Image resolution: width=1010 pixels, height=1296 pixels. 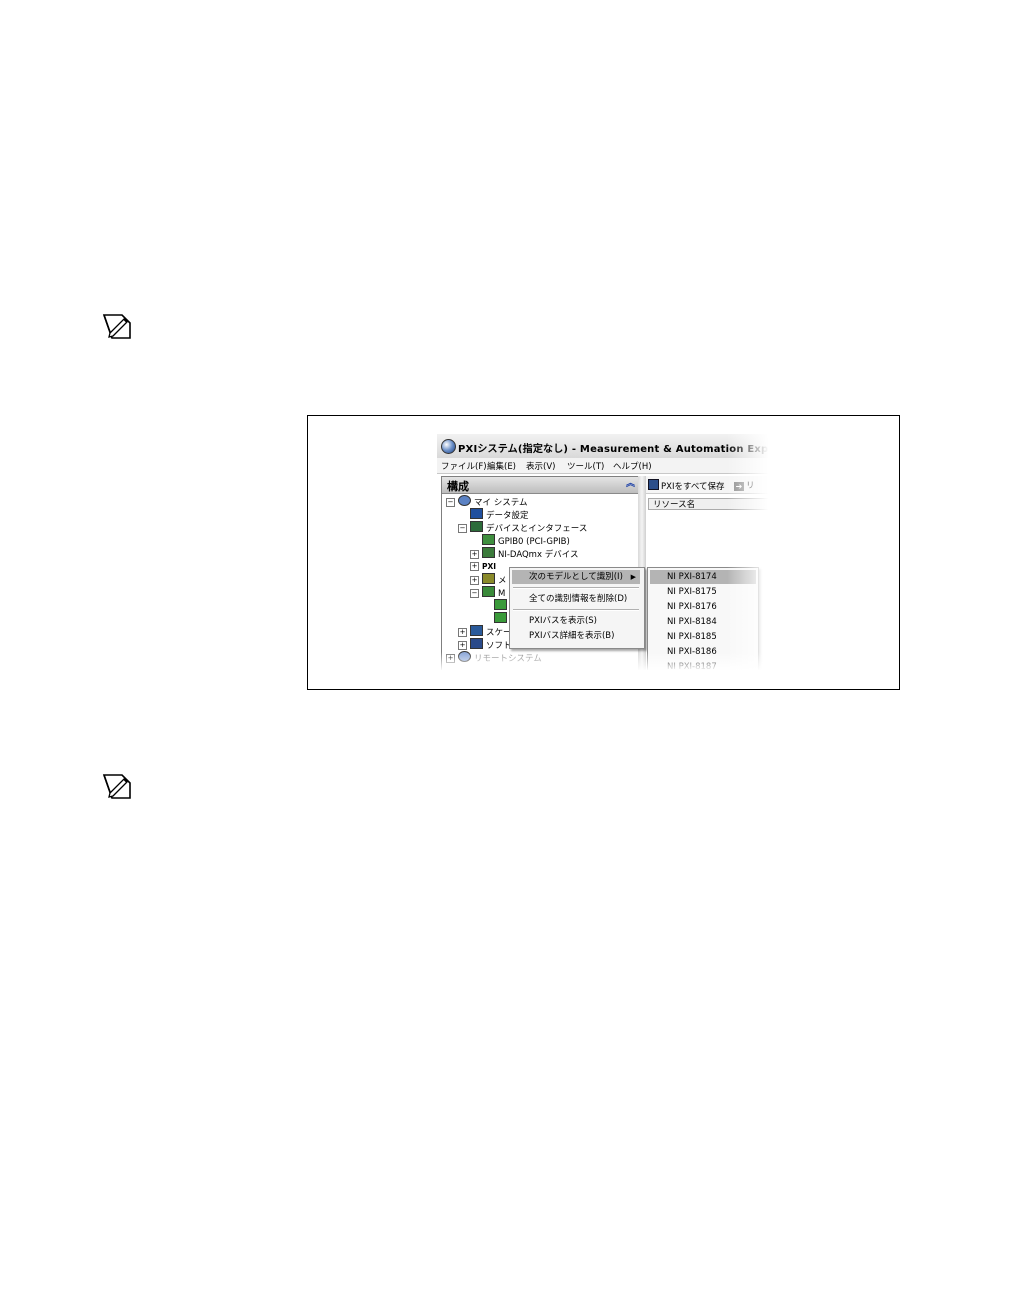 What do you see at coordinates (563, 621) in the screenshot?
I see `menu-item-label: PXIバスを表示(S)` at bounding box center [563, 621].